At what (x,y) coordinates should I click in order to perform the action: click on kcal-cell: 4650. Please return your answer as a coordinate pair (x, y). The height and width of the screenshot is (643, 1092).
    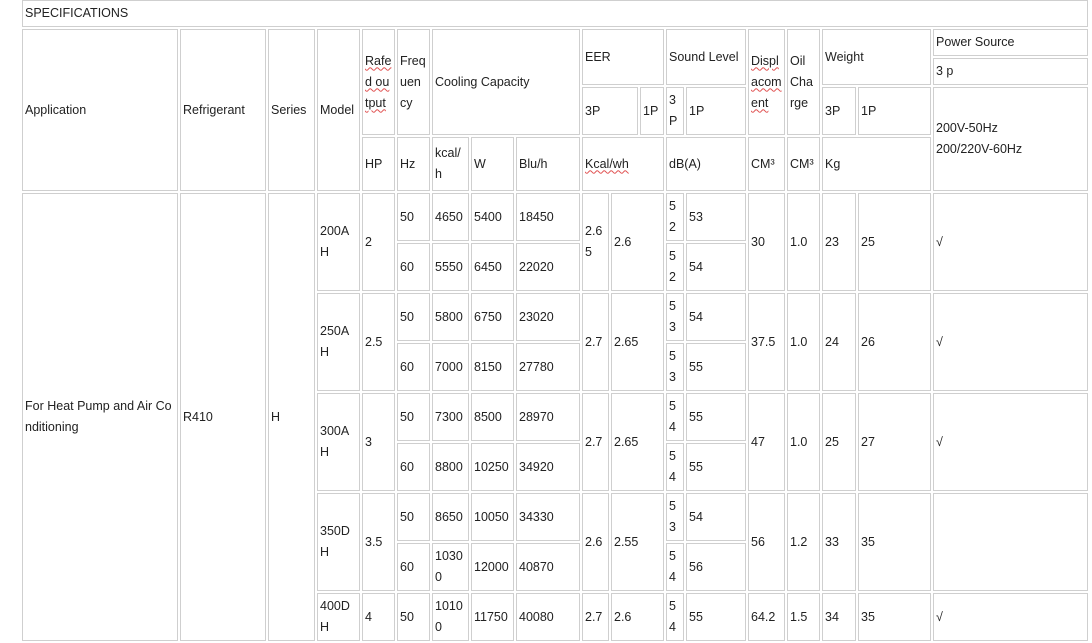
    Looking at the image, I should click on (450, 217).